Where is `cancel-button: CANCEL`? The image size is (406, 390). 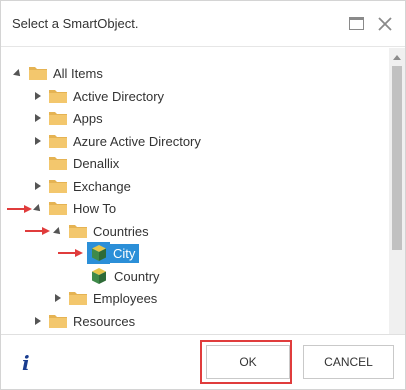
cancel-button: CANCEL is located at coordinates (348, 362).